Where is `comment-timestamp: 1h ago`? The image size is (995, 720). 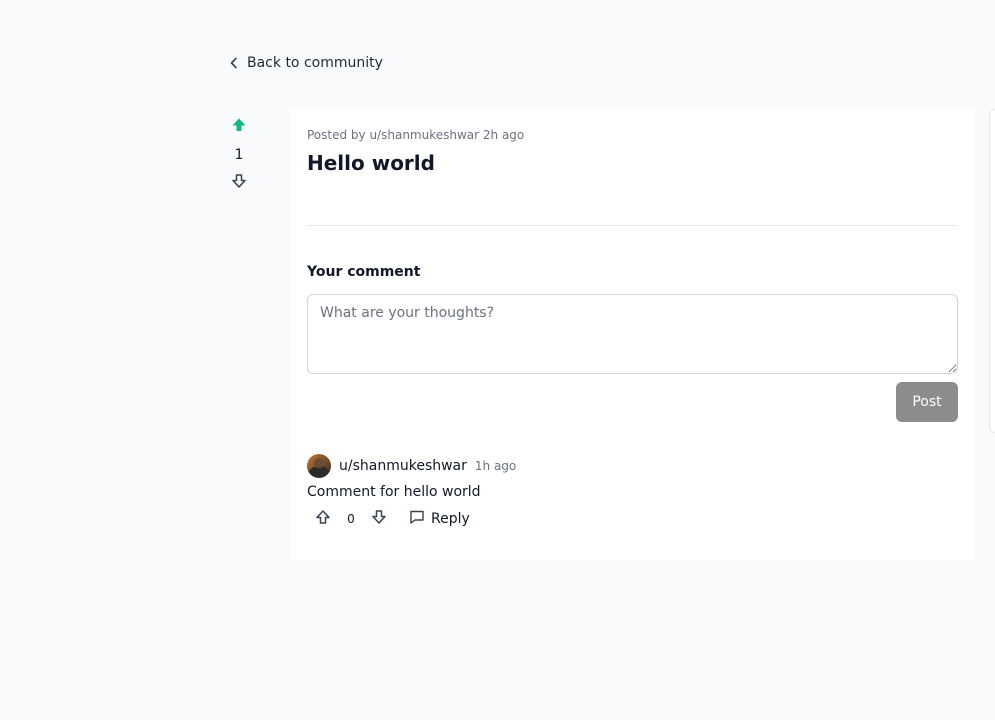 comment-timestamp: 1h ago is located at coordinates (495, 466).